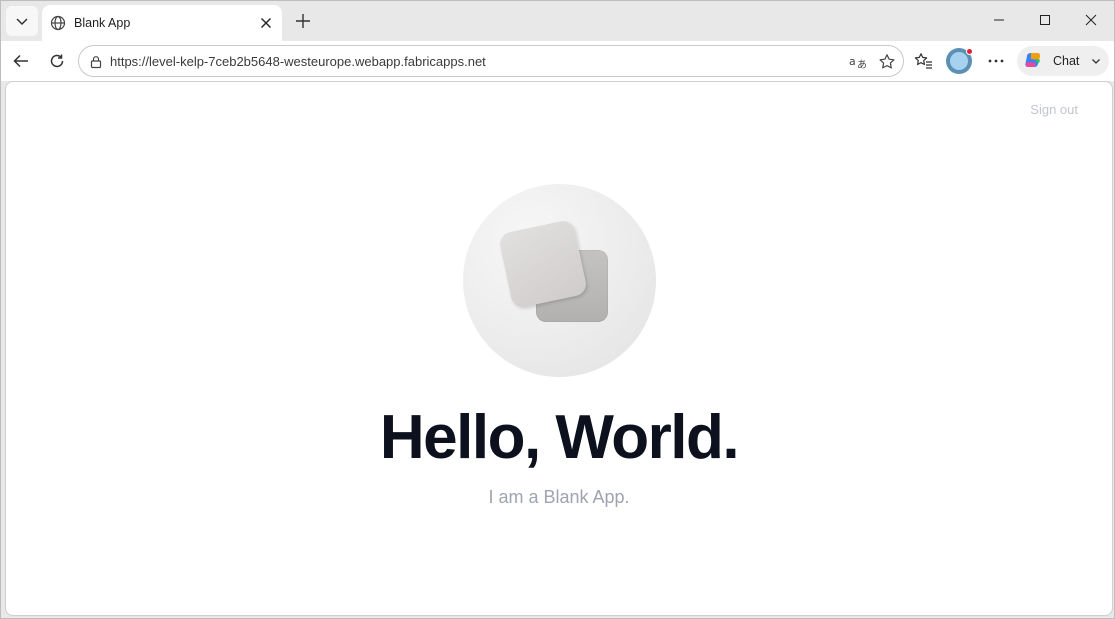 The height and width of the screenshot is (619, 1115). What do you see at coordinates (557, 21) in the screenshot?
I see `tab-strip: Blank App` at bounding box center [557, 21].